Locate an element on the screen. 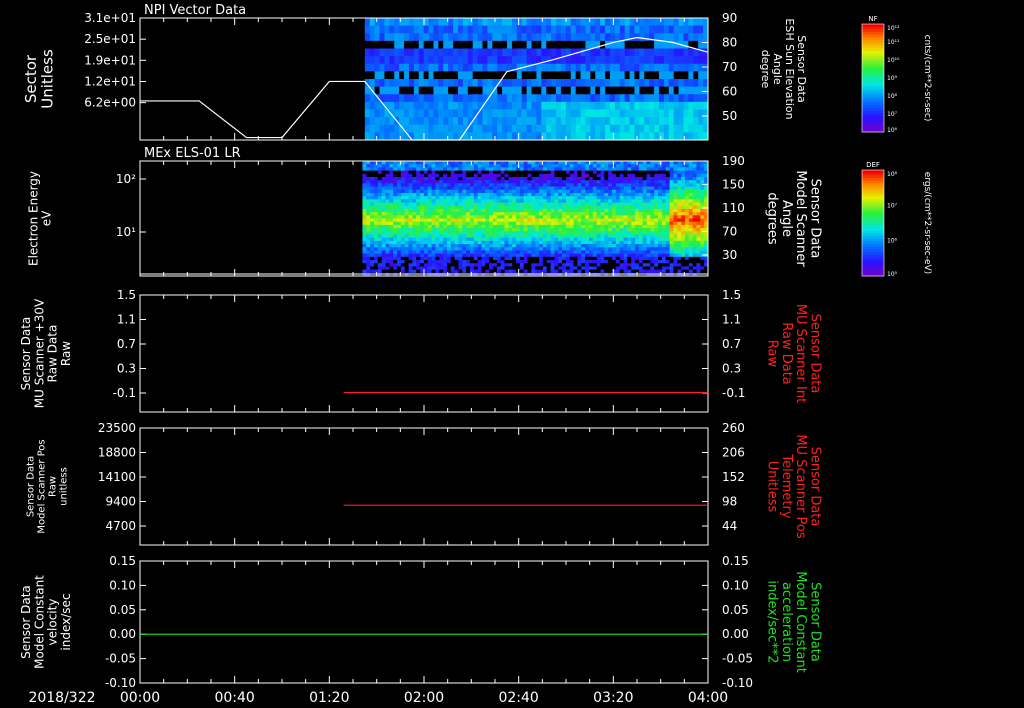 The width and height of the screenshot is (1024, 708). left-tick-label: 0.7 is located at coordinates (126, 344).